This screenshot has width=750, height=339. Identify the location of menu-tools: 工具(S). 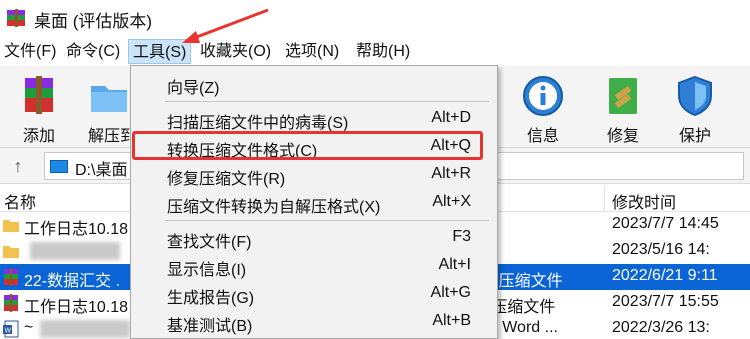
(160, 51).